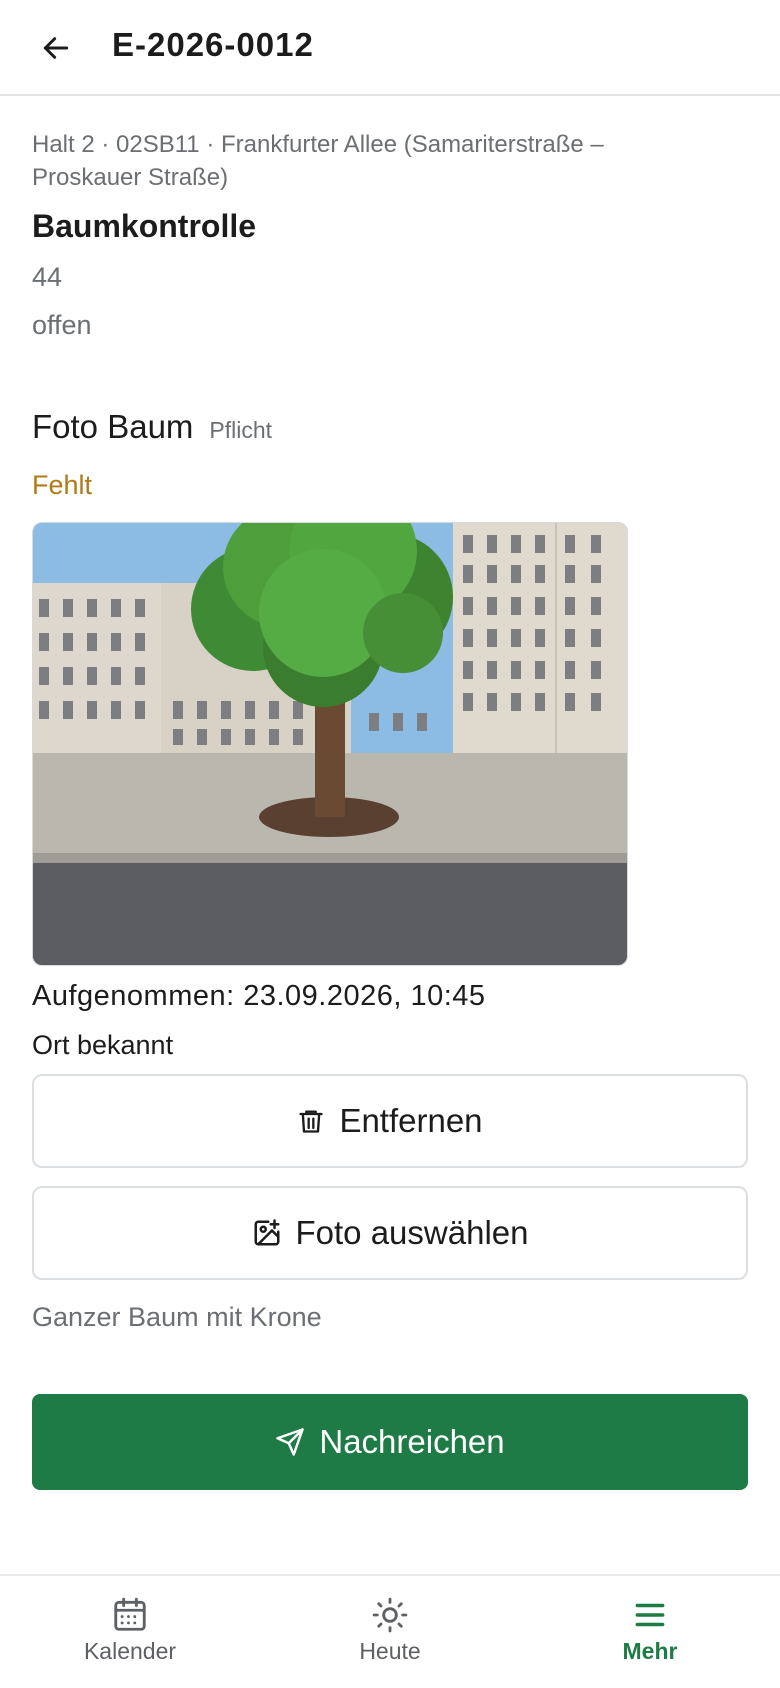 This screenshot has height=1688, width=780. Describe the element at coordinates (62, 485) in the screenshot. I see `photo-status: Fehlt` at that location.